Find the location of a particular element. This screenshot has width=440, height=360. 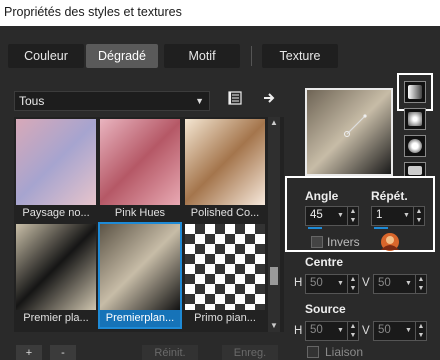

centre-h-label: H is located at coordinates (298, 283).